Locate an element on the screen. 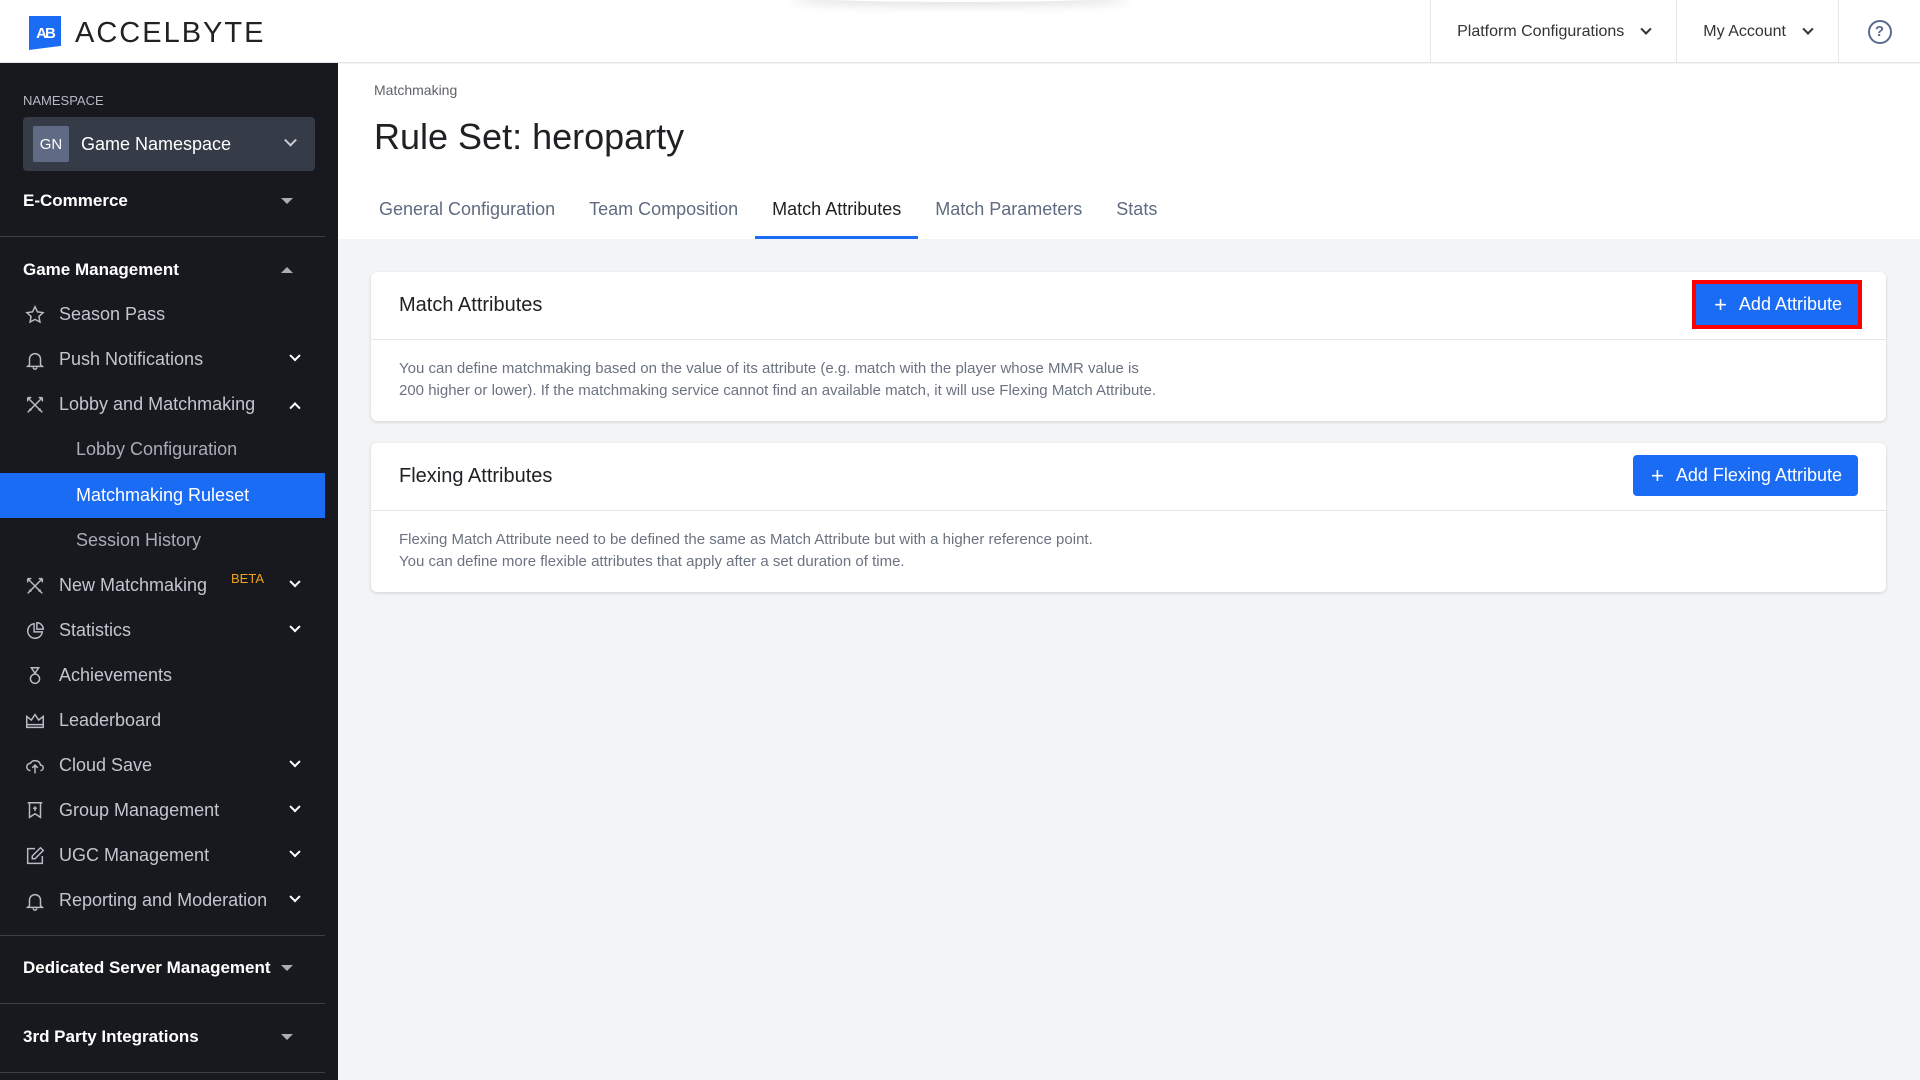 This screenshot has height=1080, width=1920. help-button: ? is located at coordinates (1879, 31).